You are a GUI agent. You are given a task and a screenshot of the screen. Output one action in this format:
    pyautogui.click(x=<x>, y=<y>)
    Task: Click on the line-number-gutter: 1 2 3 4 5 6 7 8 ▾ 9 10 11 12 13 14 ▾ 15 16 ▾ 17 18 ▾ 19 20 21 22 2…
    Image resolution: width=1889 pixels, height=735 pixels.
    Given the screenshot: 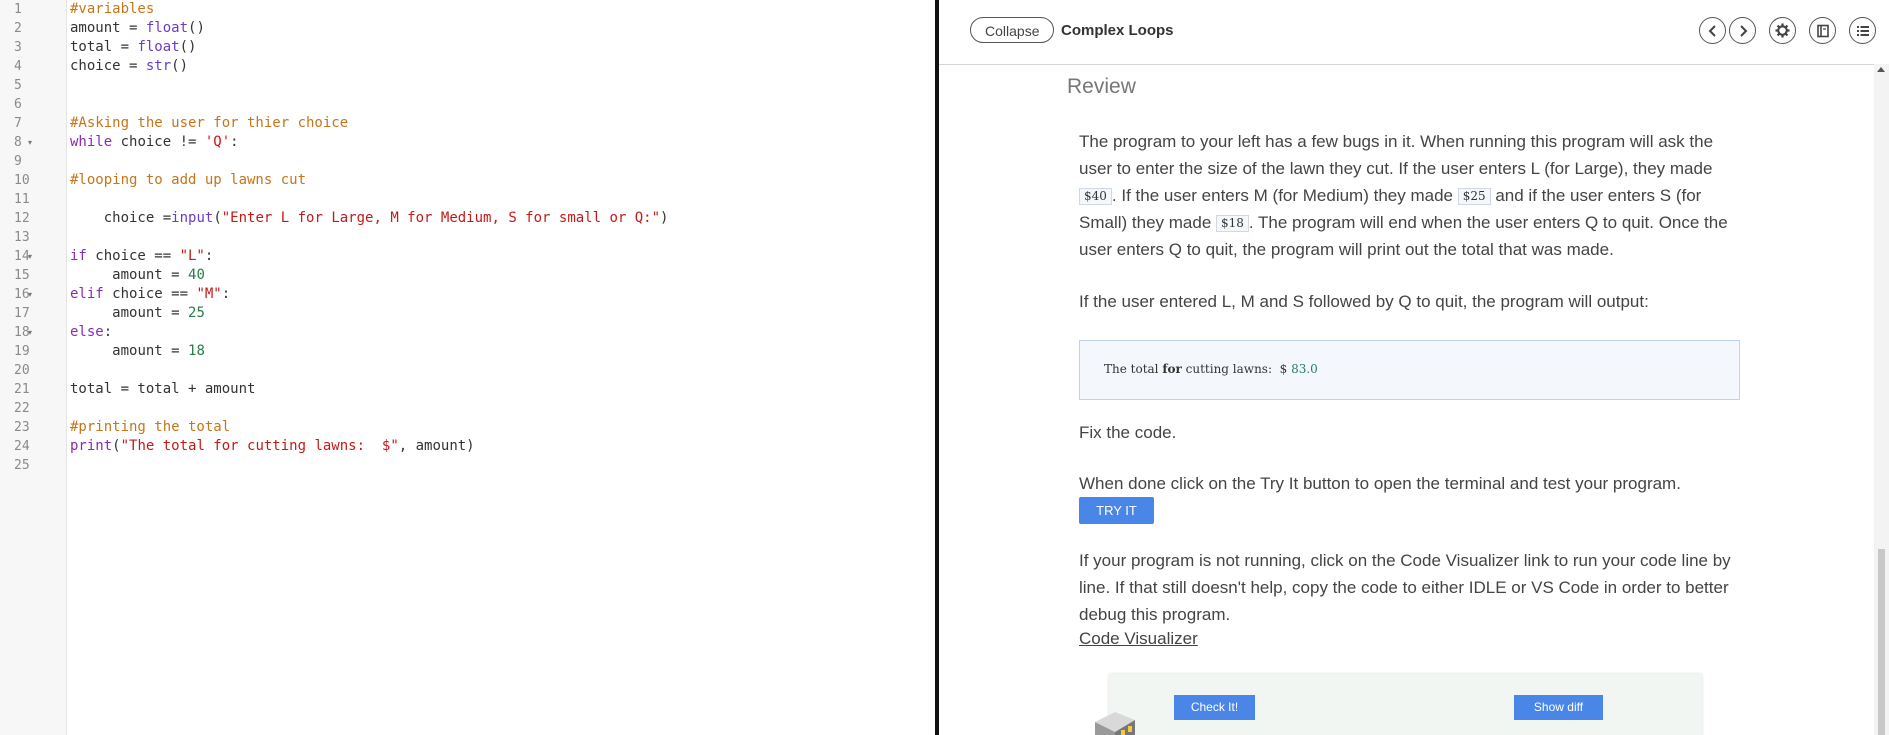 What is the action you would take?
    pyautogui.click(x=33, y=367)
    